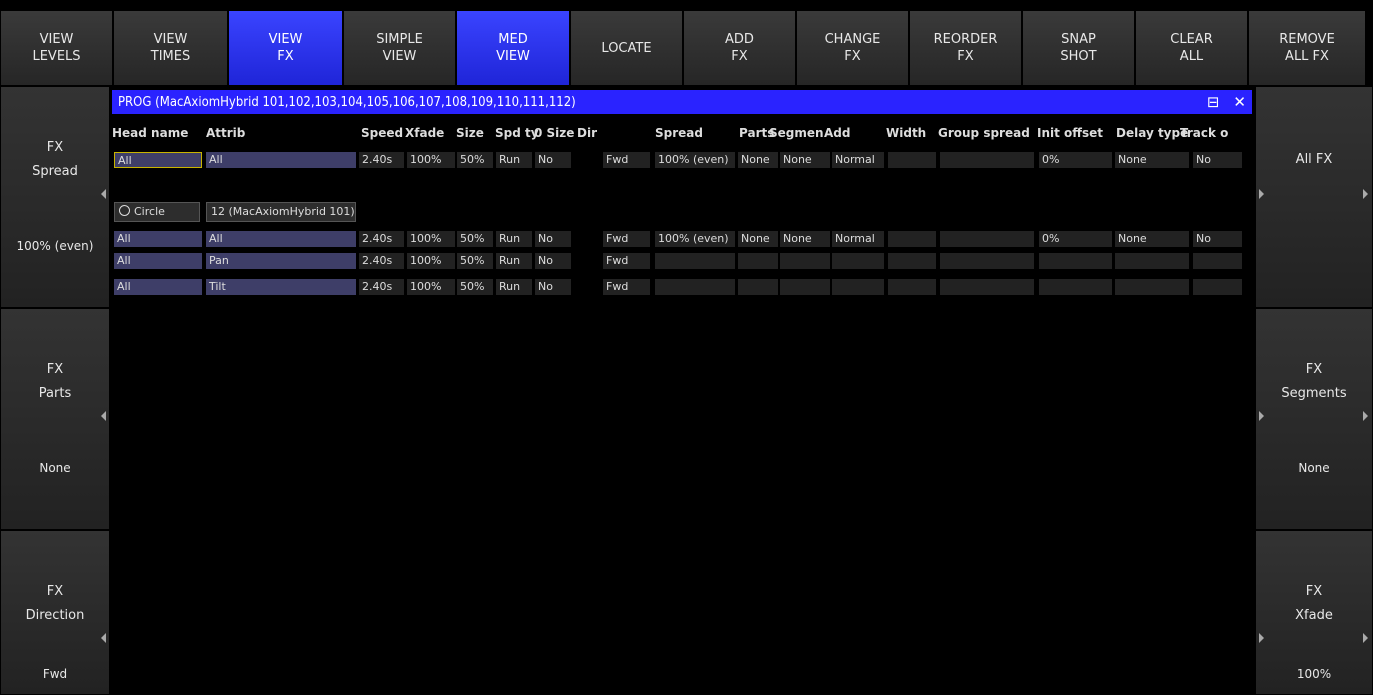  Describe the element at coordinates (965, 48) in the screenshot. I see `toolbar-button-reorder-fx: REORDER FX` at that location.